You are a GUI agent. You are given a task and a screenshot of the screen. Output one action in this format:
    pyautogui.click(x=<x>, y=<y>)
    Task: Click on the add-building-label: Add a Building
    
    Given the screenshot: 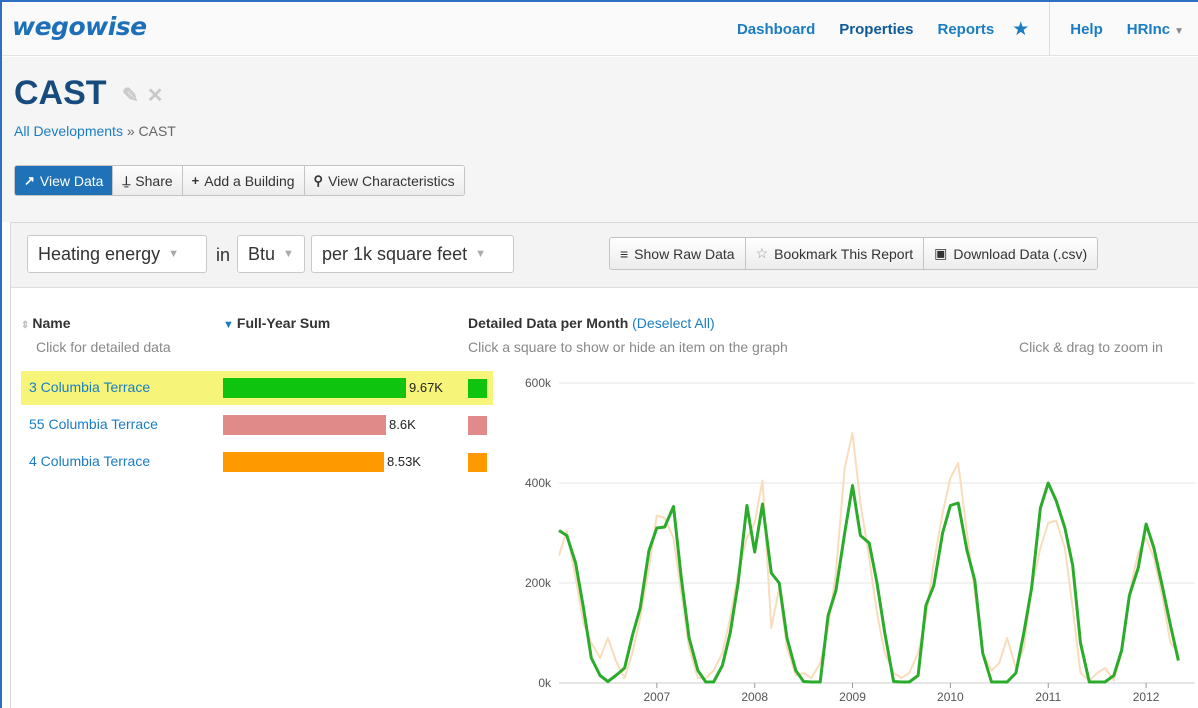 What is the action you would take?
    pyautogui.click(x=249, y=180)
    